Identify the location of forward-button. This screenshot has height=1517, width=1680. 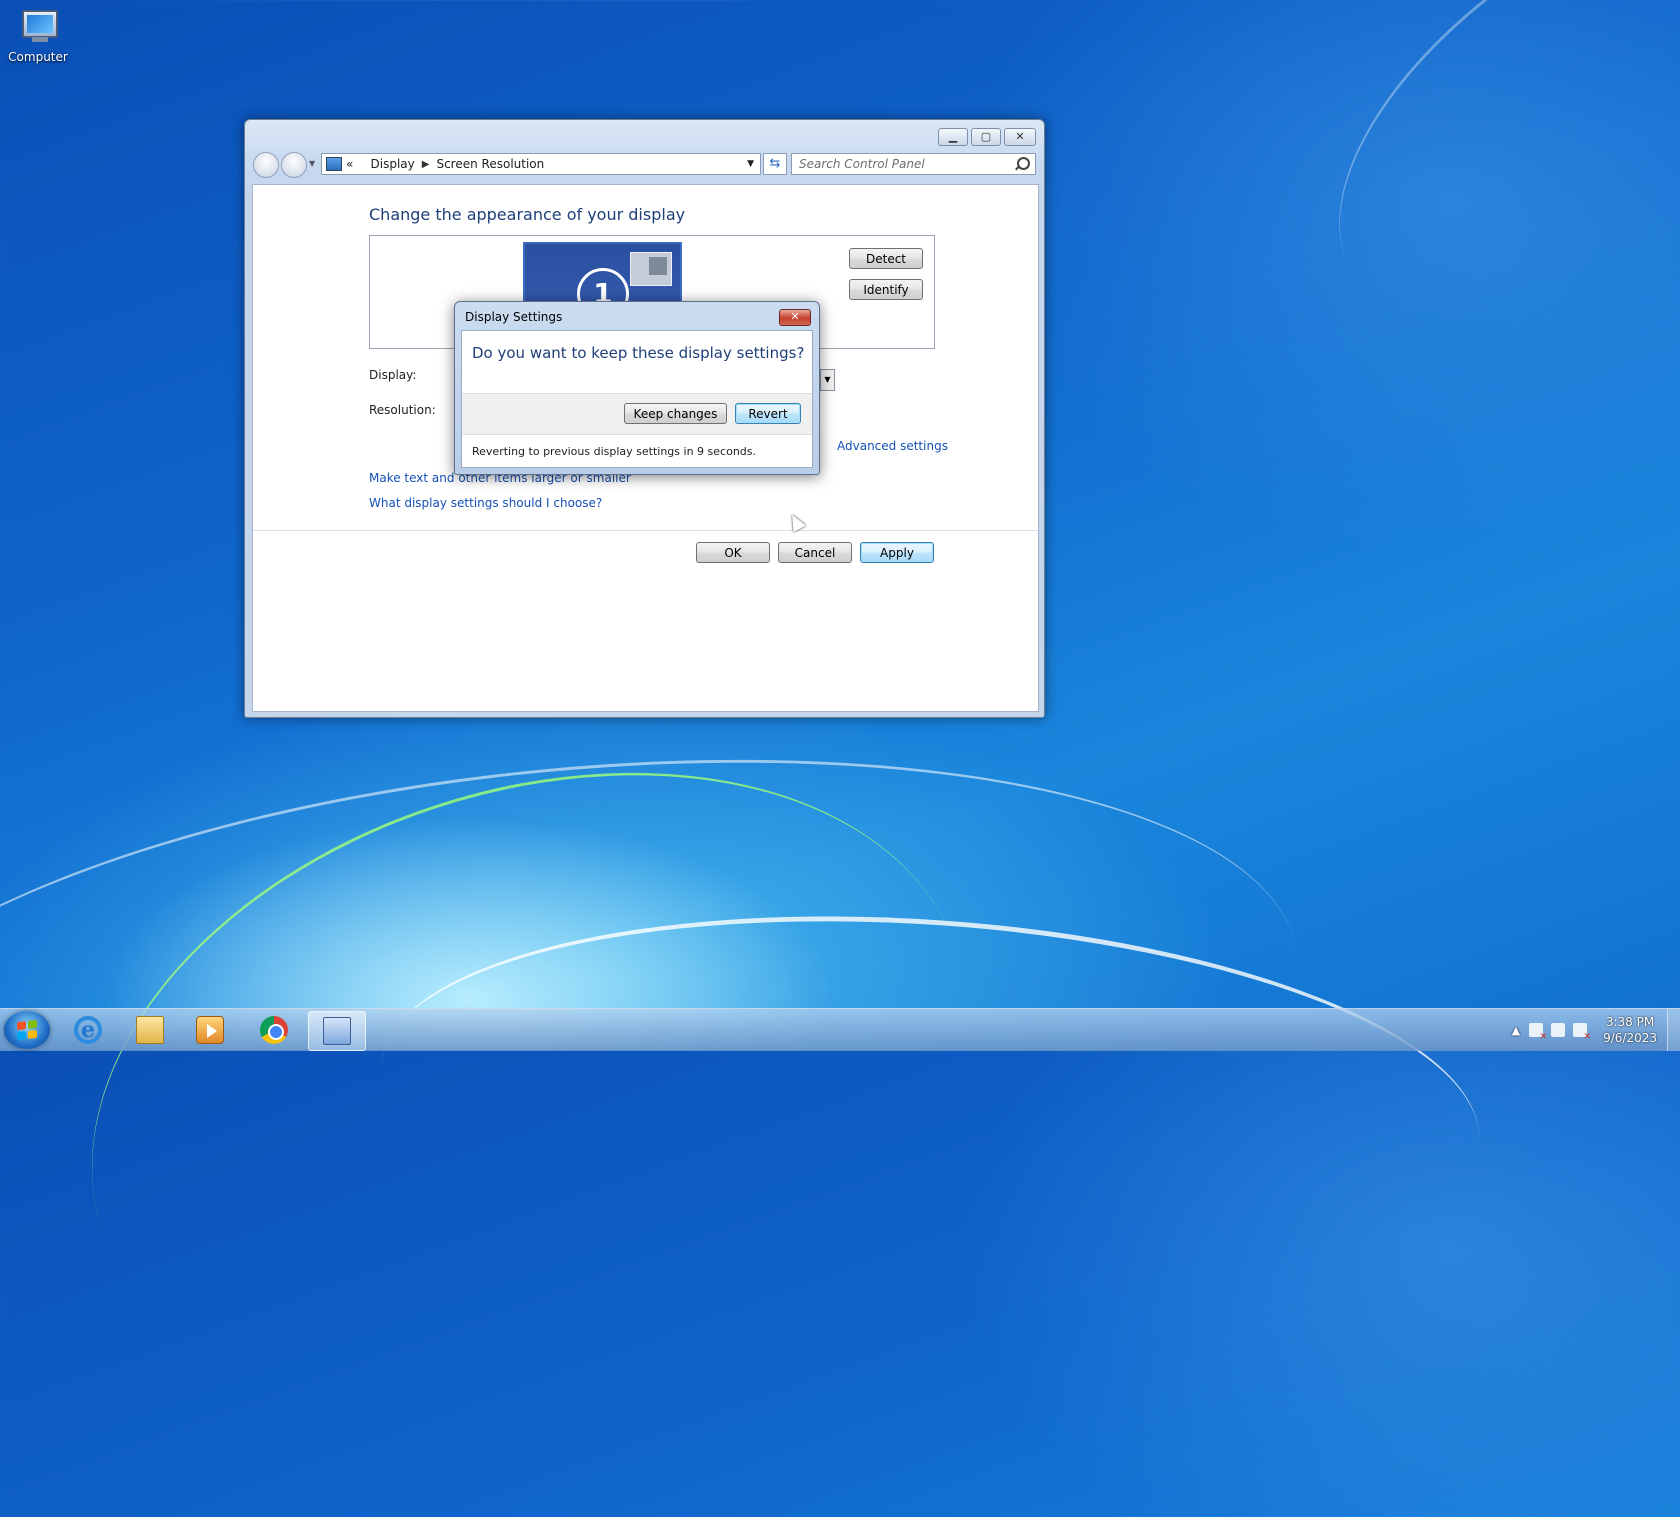
(294, 165).